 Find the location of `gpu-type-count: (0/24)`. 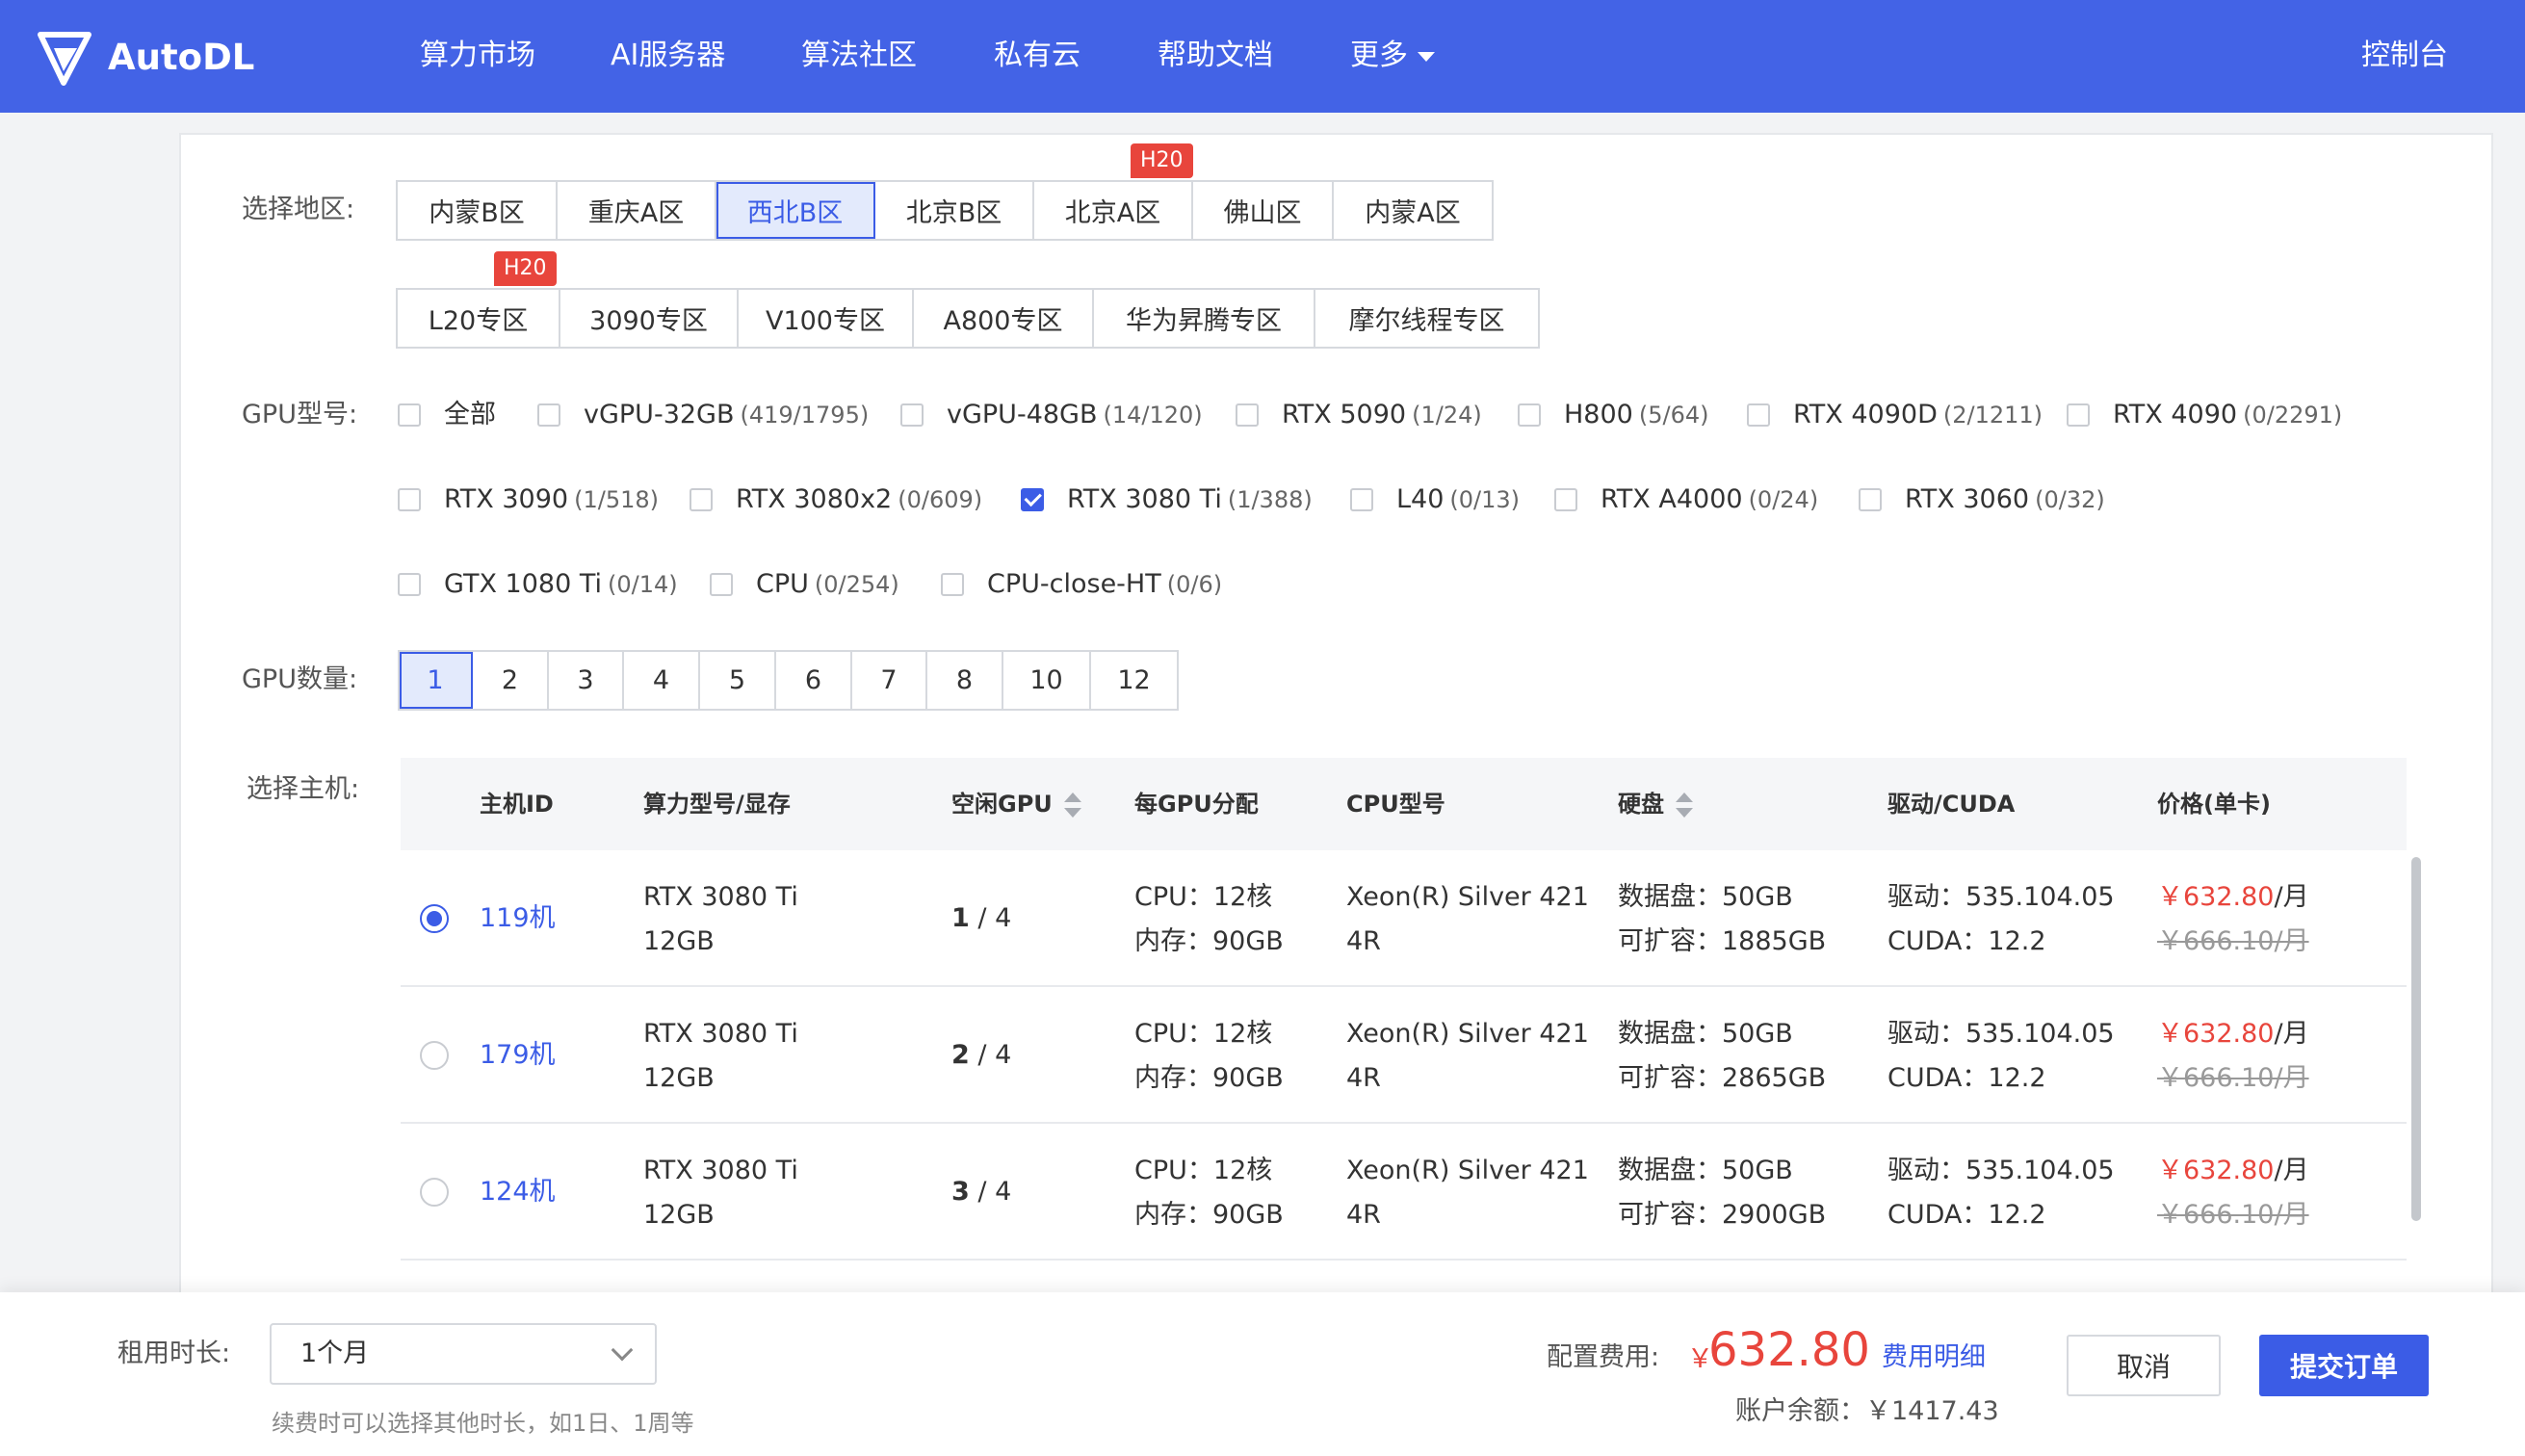

gpu-type-count: (0/24) is located at coordinates (1783, 499).